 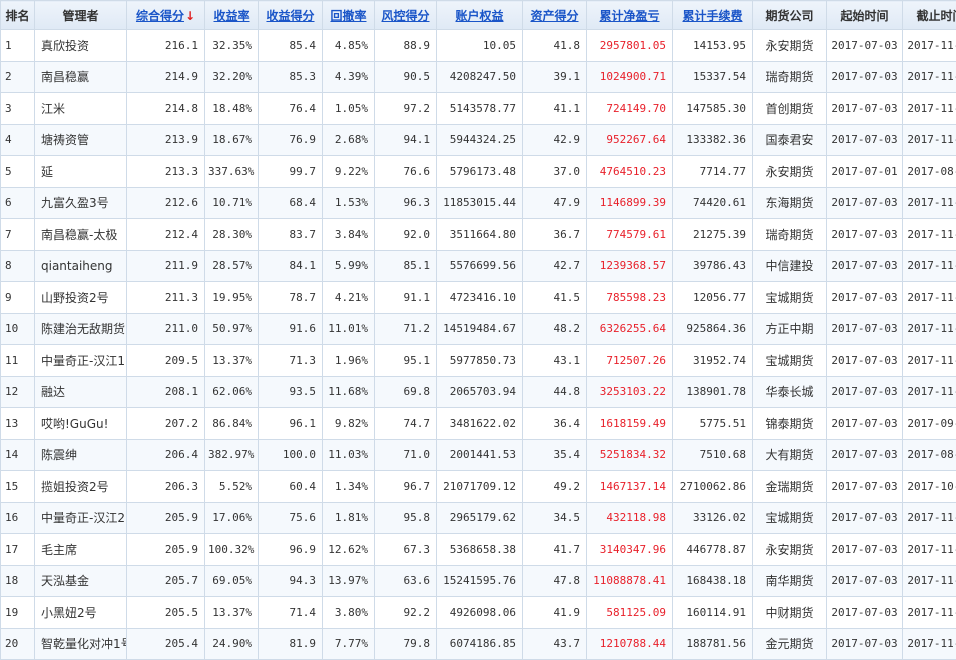 I want to click on cell-net-pnl: 774579.61, so click(x=630, y=235).